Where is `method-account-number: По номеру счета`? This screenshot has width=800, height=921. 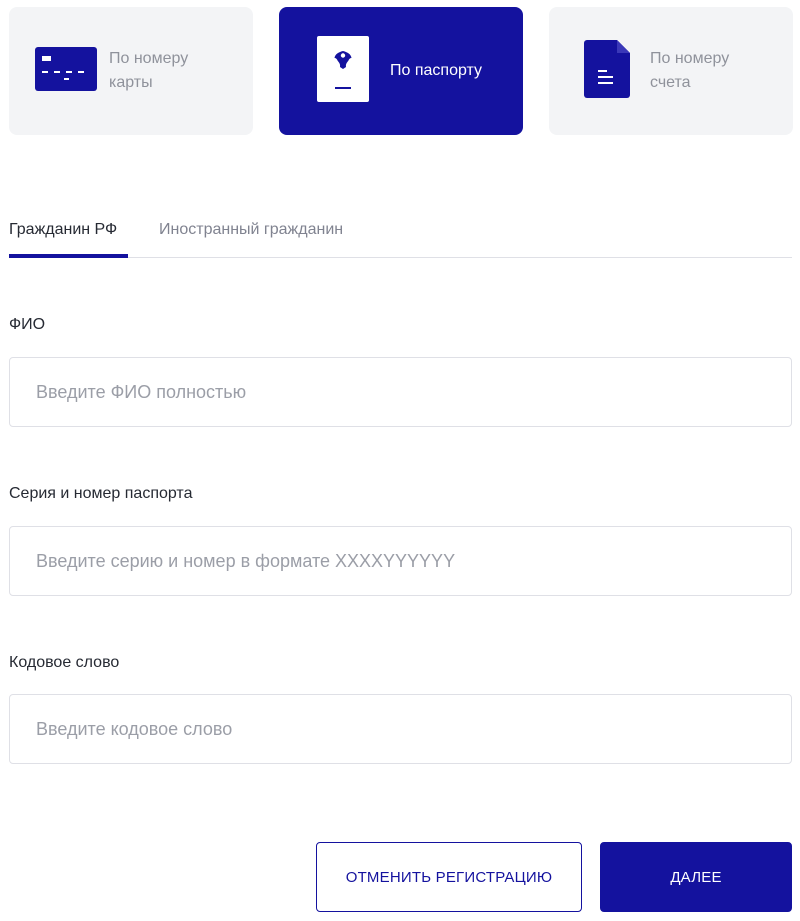
method-account-number: По номеру счета is located at coordinates (671, 71).